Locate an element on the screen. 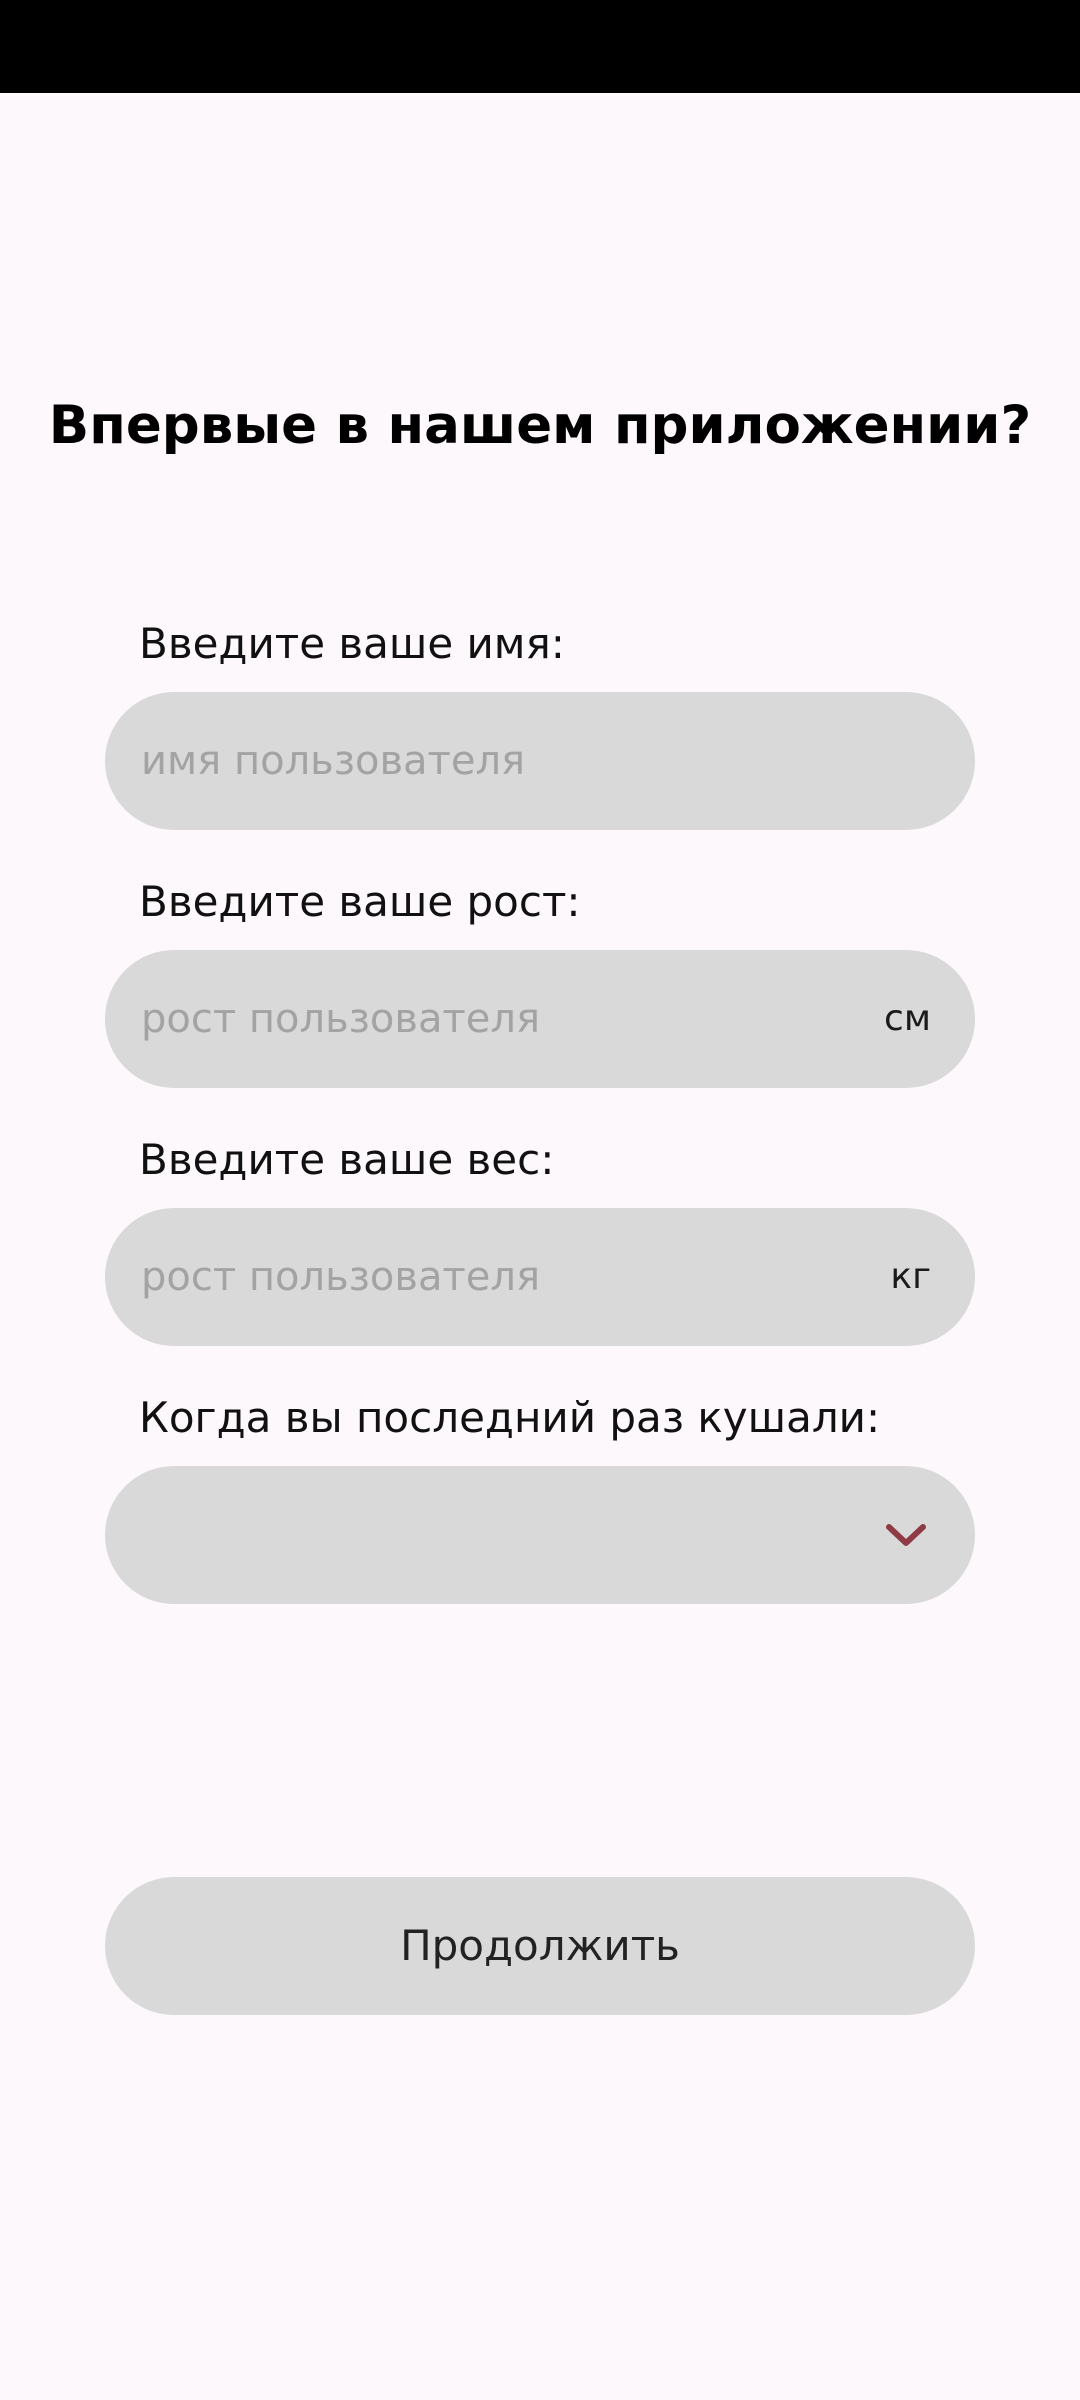  weight-field-container: кг is located at coordinates (540, 1277).